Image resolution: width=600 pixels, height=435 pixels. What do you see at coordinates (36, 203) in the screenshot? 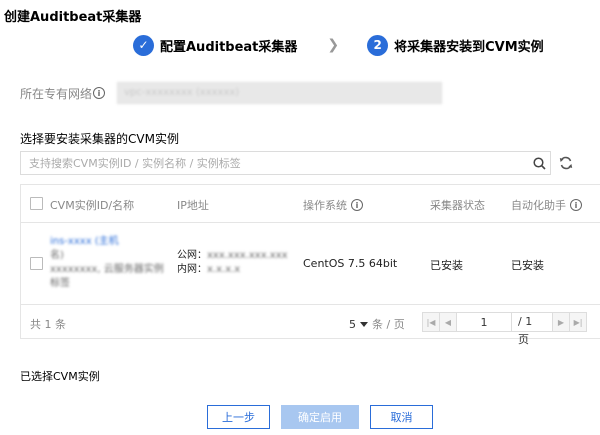
I see `select-all-checkbox` at bounding box center [36, 203].